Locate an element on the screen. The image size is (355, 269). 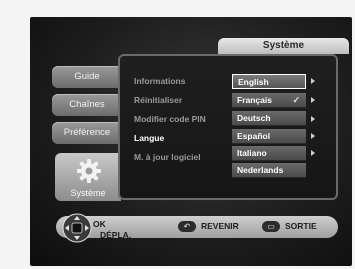
tab-guide: Guide is located at coordinates (87, 77).